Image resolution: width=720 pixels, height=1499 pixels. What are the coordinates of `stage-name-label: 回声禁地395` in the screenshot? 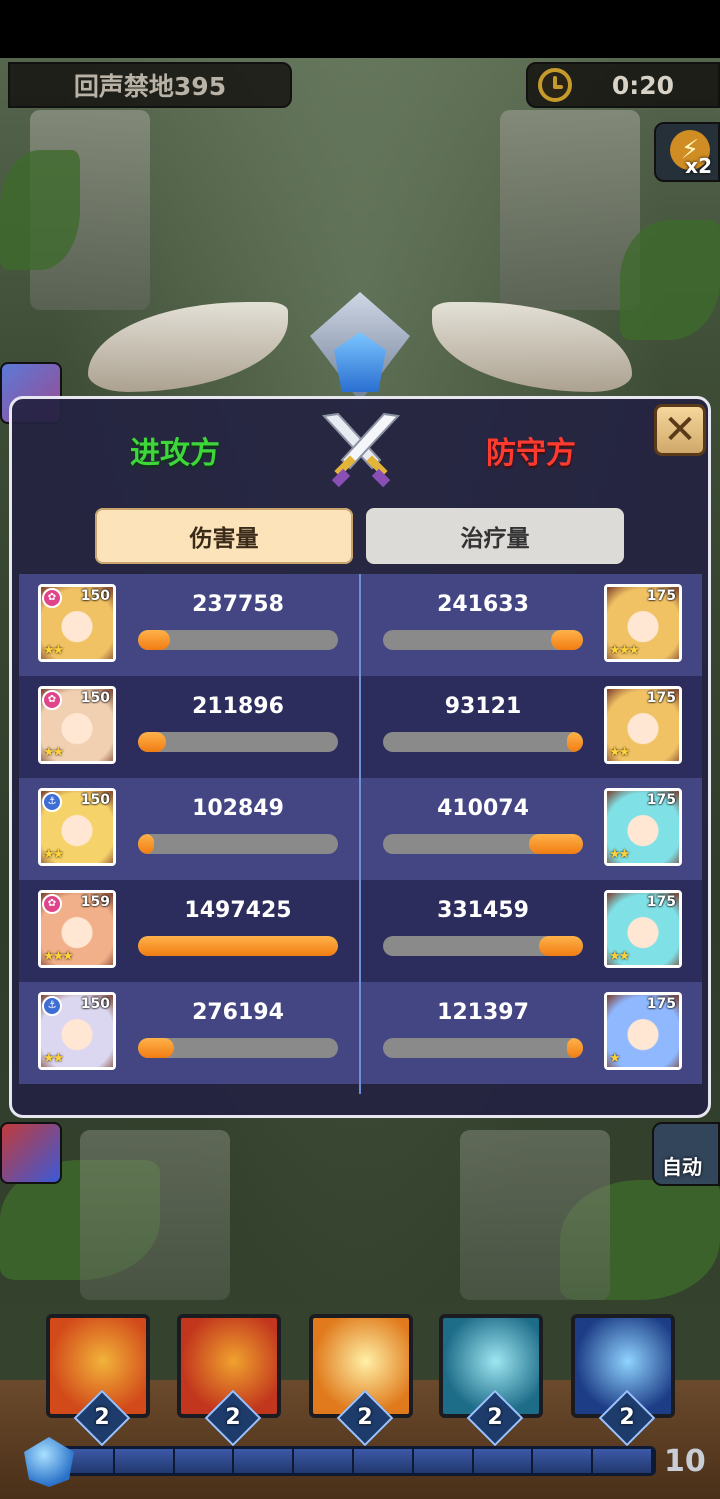 It's located at (150, 85).